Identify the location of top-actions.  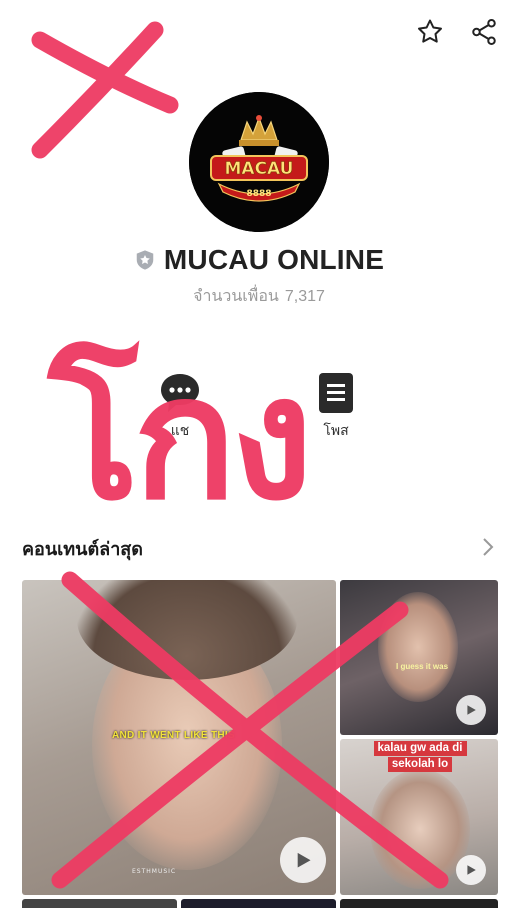
(457, 32).